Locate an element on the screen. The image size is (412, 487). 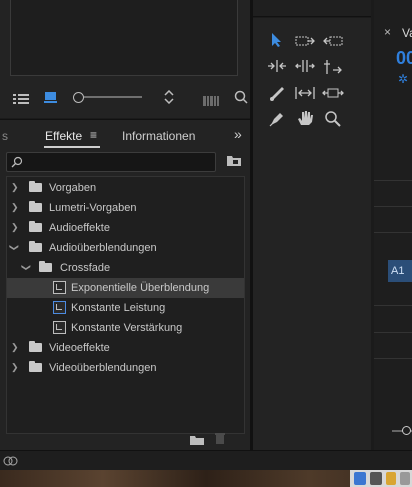
pen-tool-icon is located at coordinates (277, 121).